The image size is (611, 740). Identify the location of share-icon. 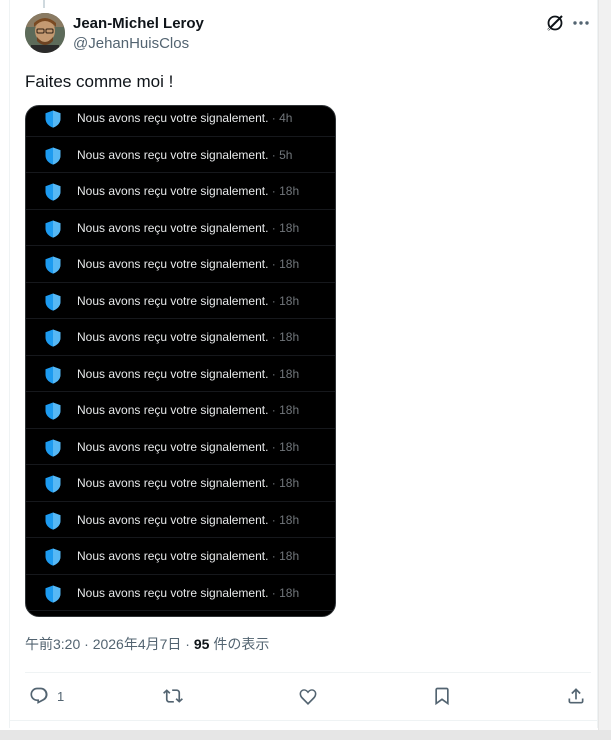
(576, 696).